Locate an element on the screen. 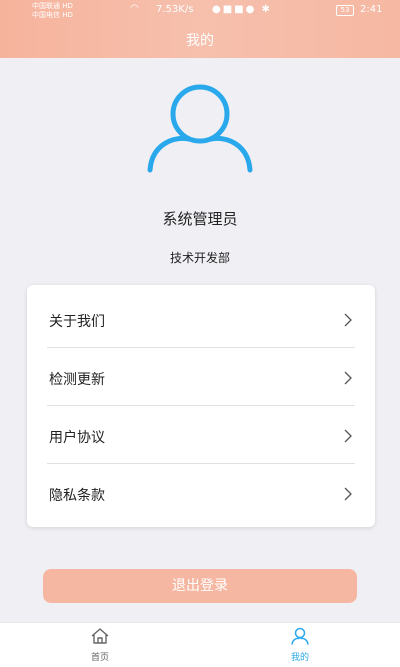  user-name: 系统管理员 is located at coordinates (200, 219).